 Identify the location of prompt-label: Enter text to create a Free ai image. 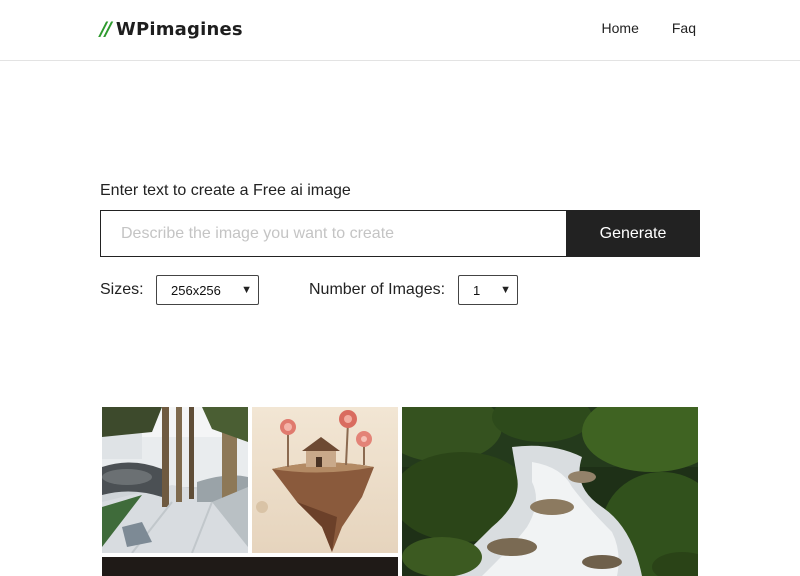
(225, 190).